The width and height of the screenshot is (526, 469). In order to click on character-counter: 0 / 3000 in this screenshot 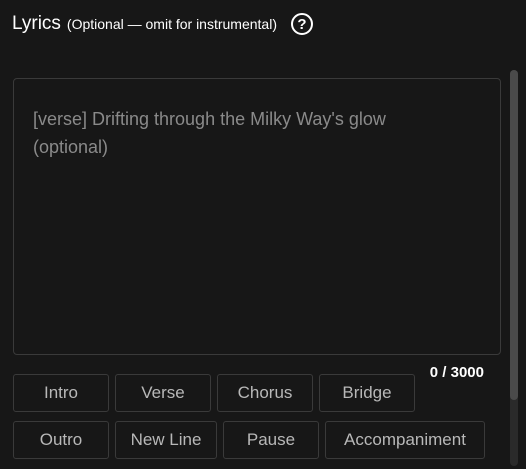, I will do `click(456, 372)`.